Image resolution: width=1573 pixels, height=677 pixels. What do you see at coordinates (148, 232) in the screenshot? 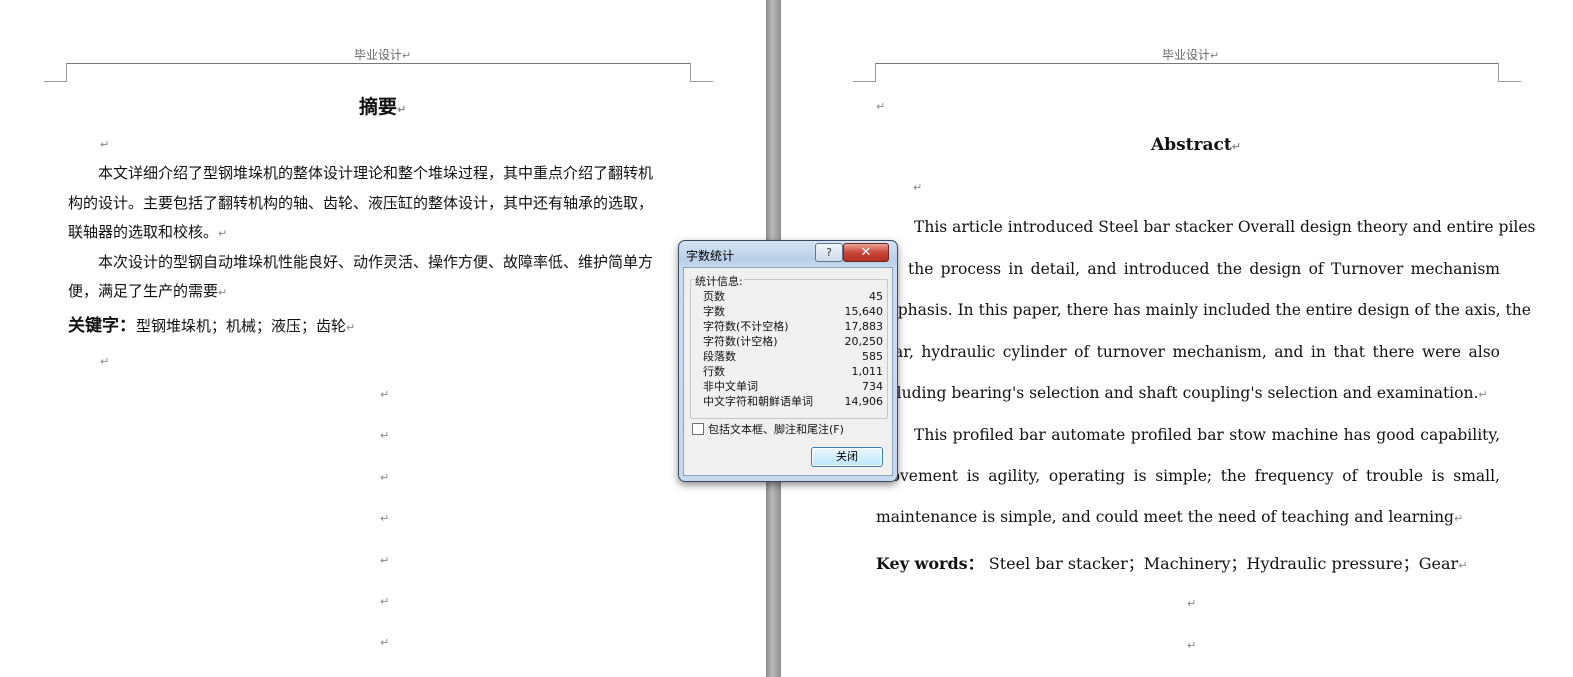
I see `body-line: 联轴器的选取和校核。↵` at bounding box center [148, 232].